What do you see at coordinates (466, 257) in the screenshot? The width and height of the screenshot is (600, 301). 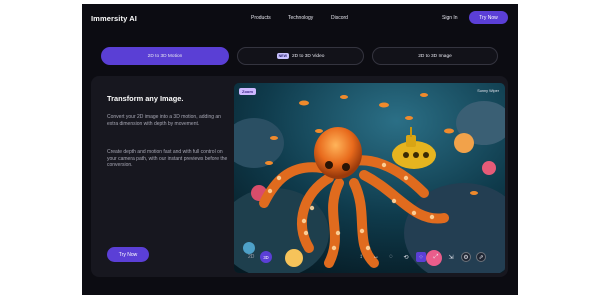 I see `settings-icon: ⚙` at bounding box center [466, 257].